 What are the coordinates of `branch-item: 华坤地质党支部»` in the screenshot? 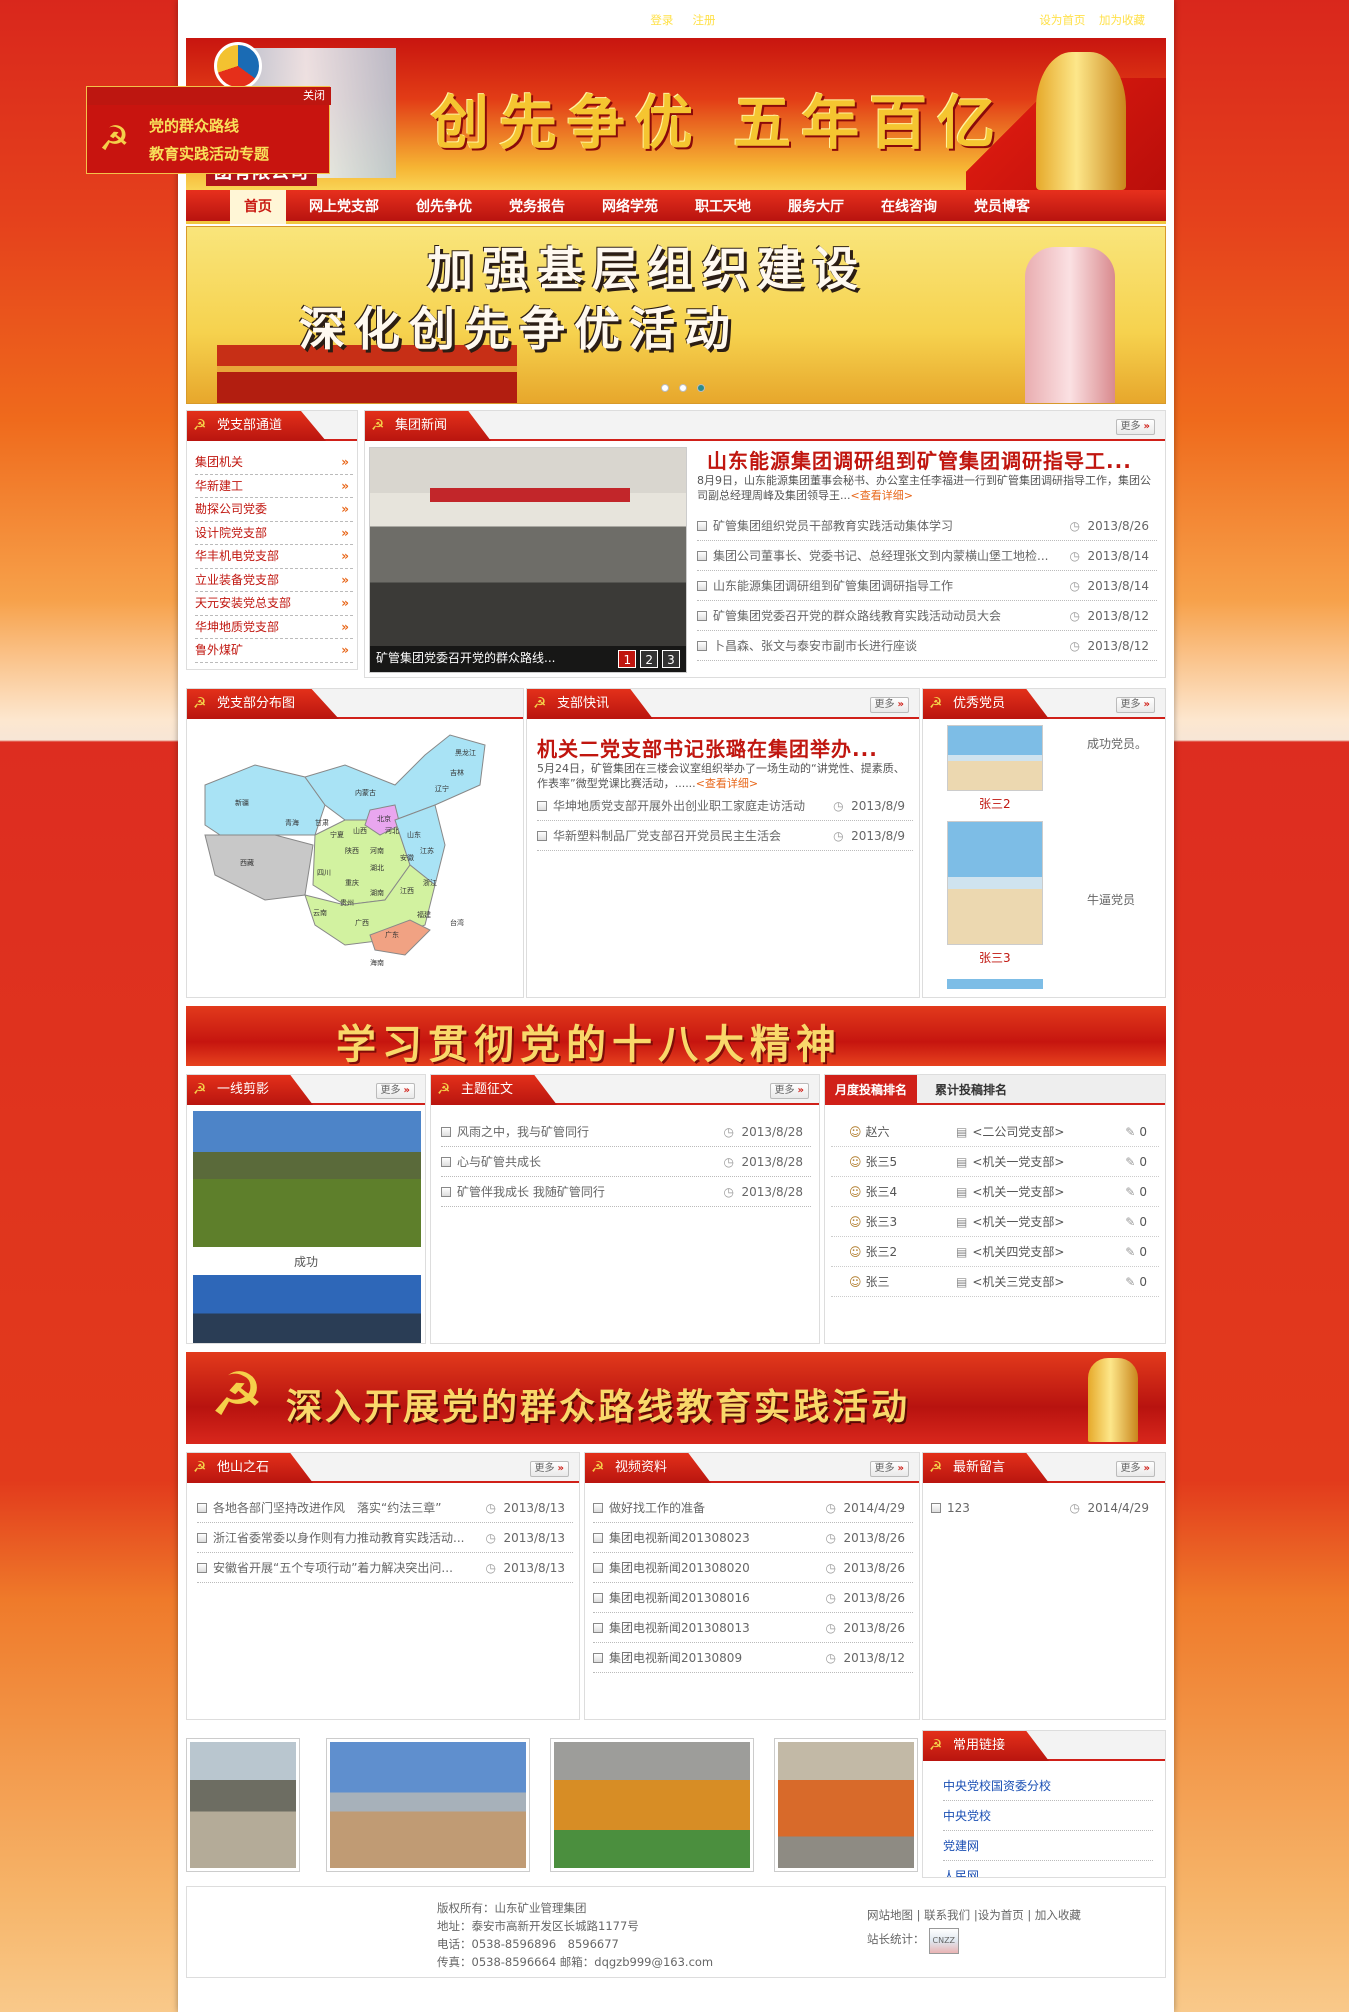 It's located at (274, 627).